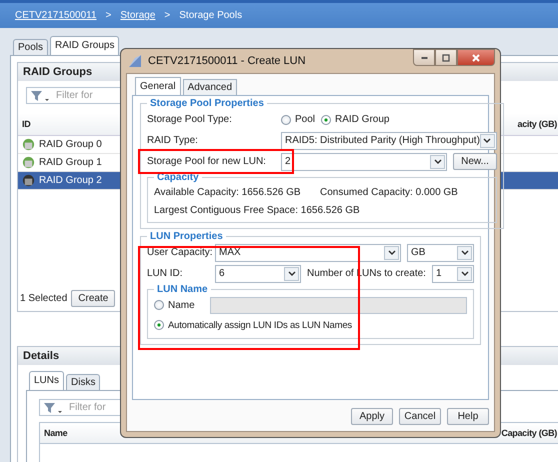  What do you see at coordinates (338, 305) in the screenshot?
I see `name-input-field` at bounding box center [338, 305].